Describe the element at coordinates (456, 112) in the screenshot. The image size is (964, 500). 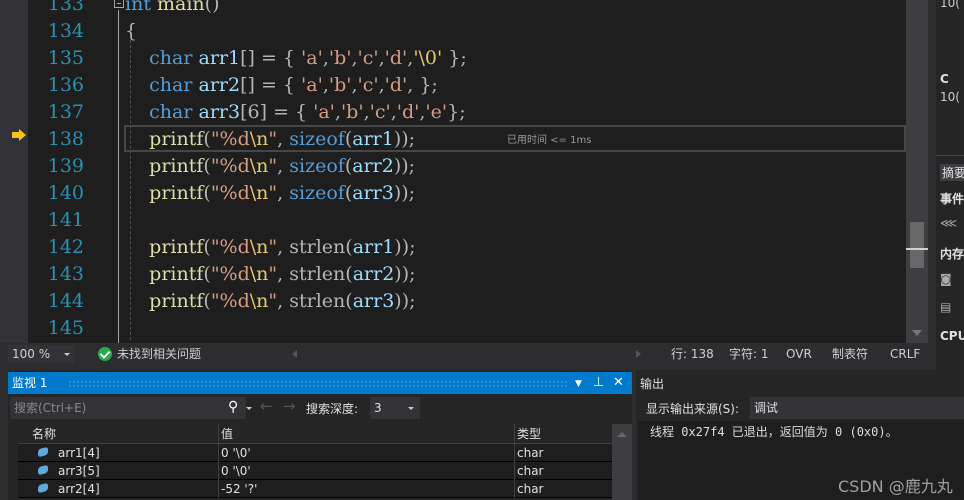
I see `code-token: };` at that location.